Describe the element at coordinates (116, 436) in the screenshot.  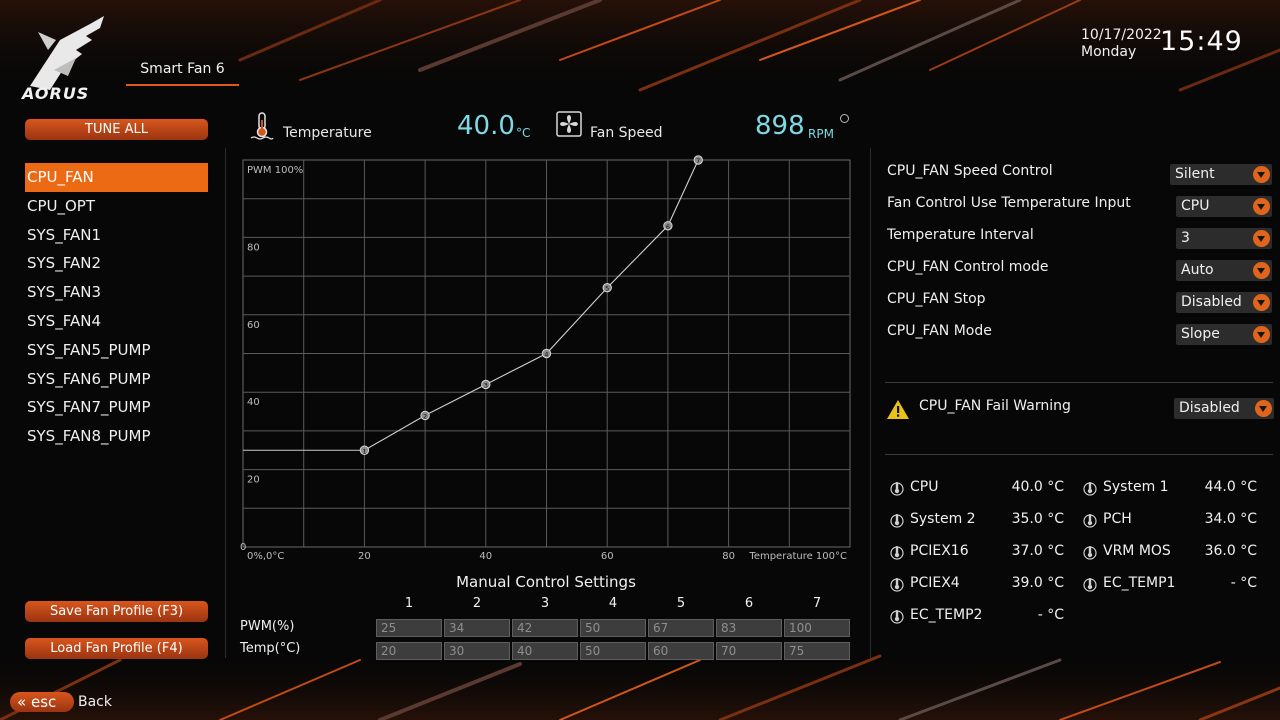
I see `fan-item-sys-fan8-pump: SYS_FAN8_PUMP` at that location.